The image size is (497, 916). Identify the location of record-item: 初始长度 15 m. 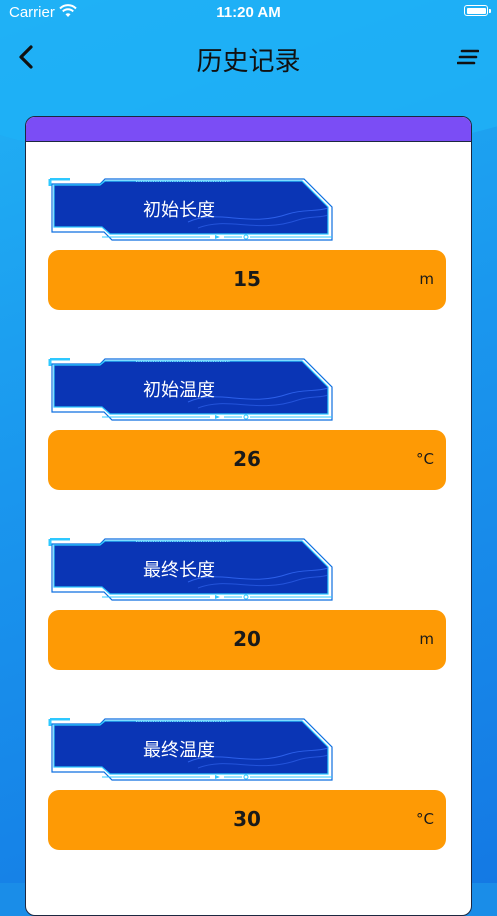
(248, 244).